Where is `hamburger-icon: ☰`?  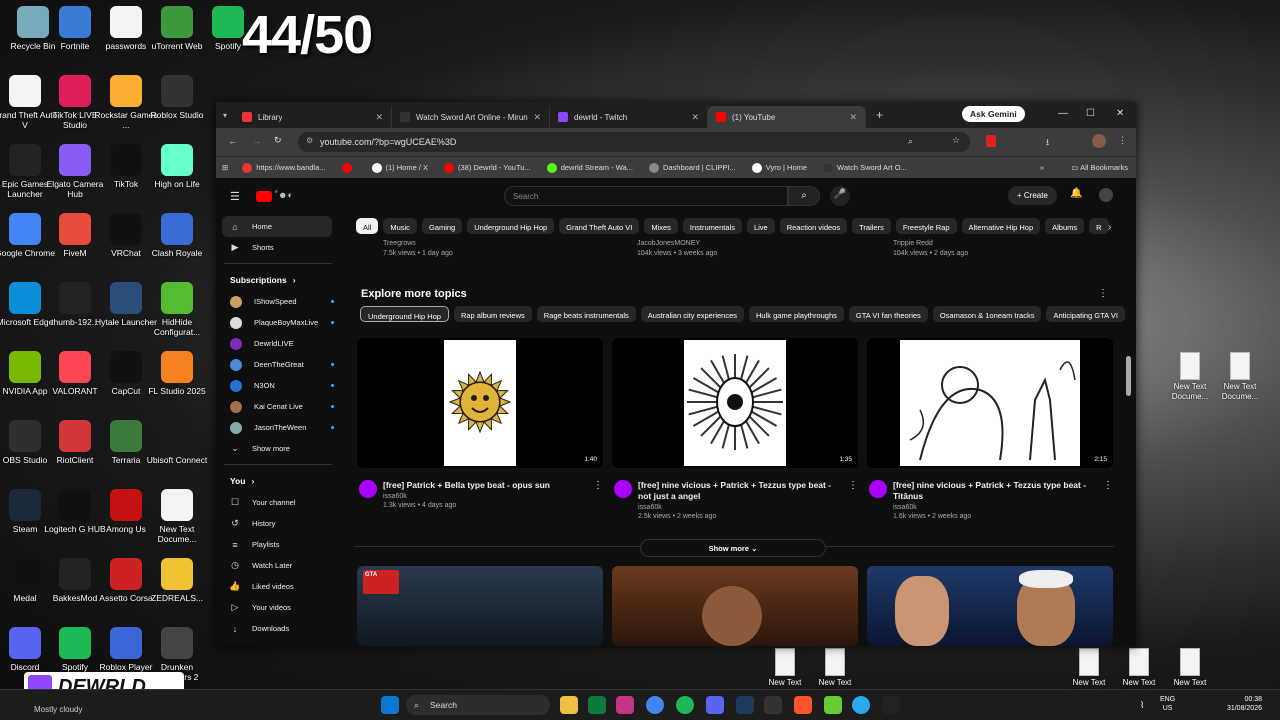
hamburger-icon: ☰ is located at coordinates (235, 196).